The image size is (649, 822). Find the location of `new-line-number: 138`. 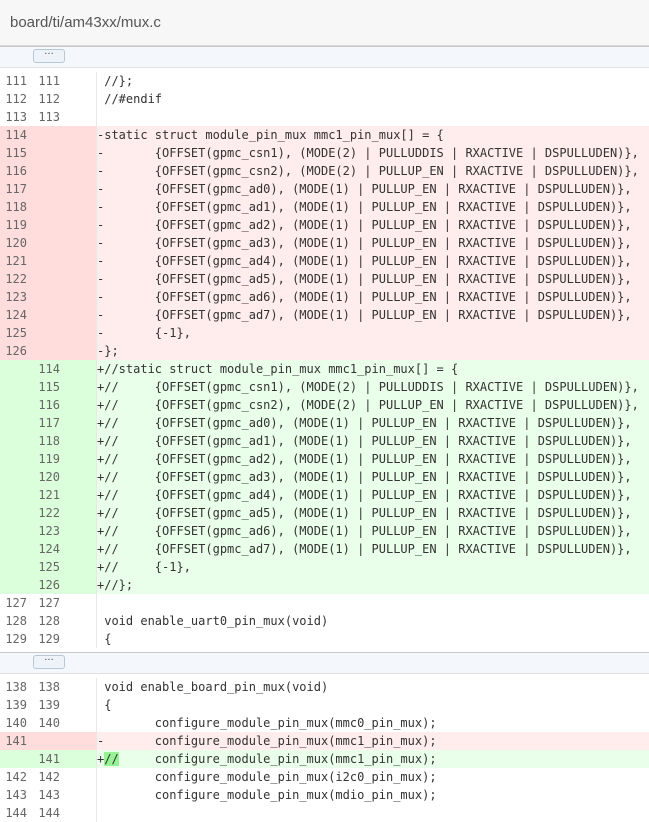

new-line-number: 138 is located at coordinates (45, 687).